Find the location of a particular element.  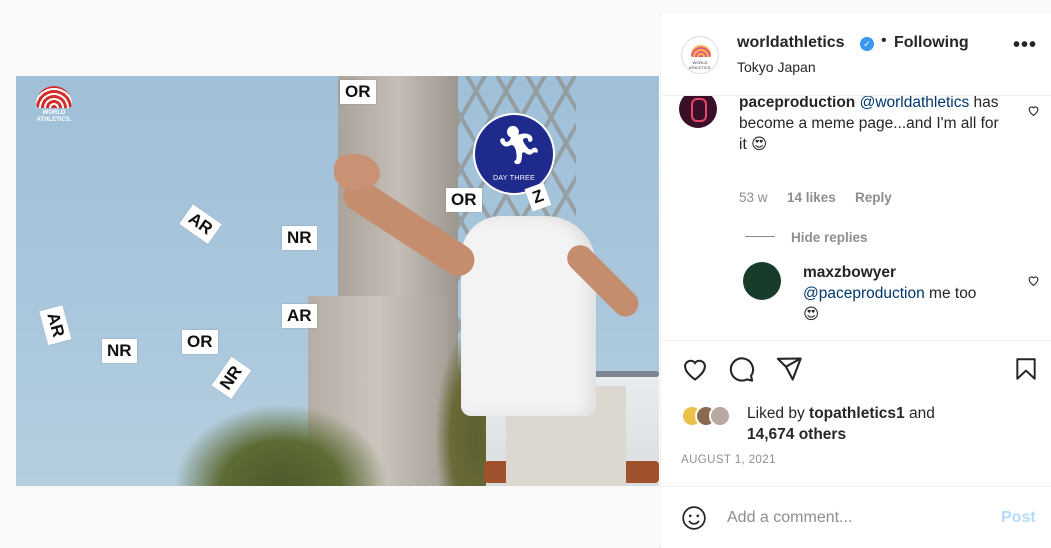

location-link: Tokyo Japan is located at coordinates (776, 67).